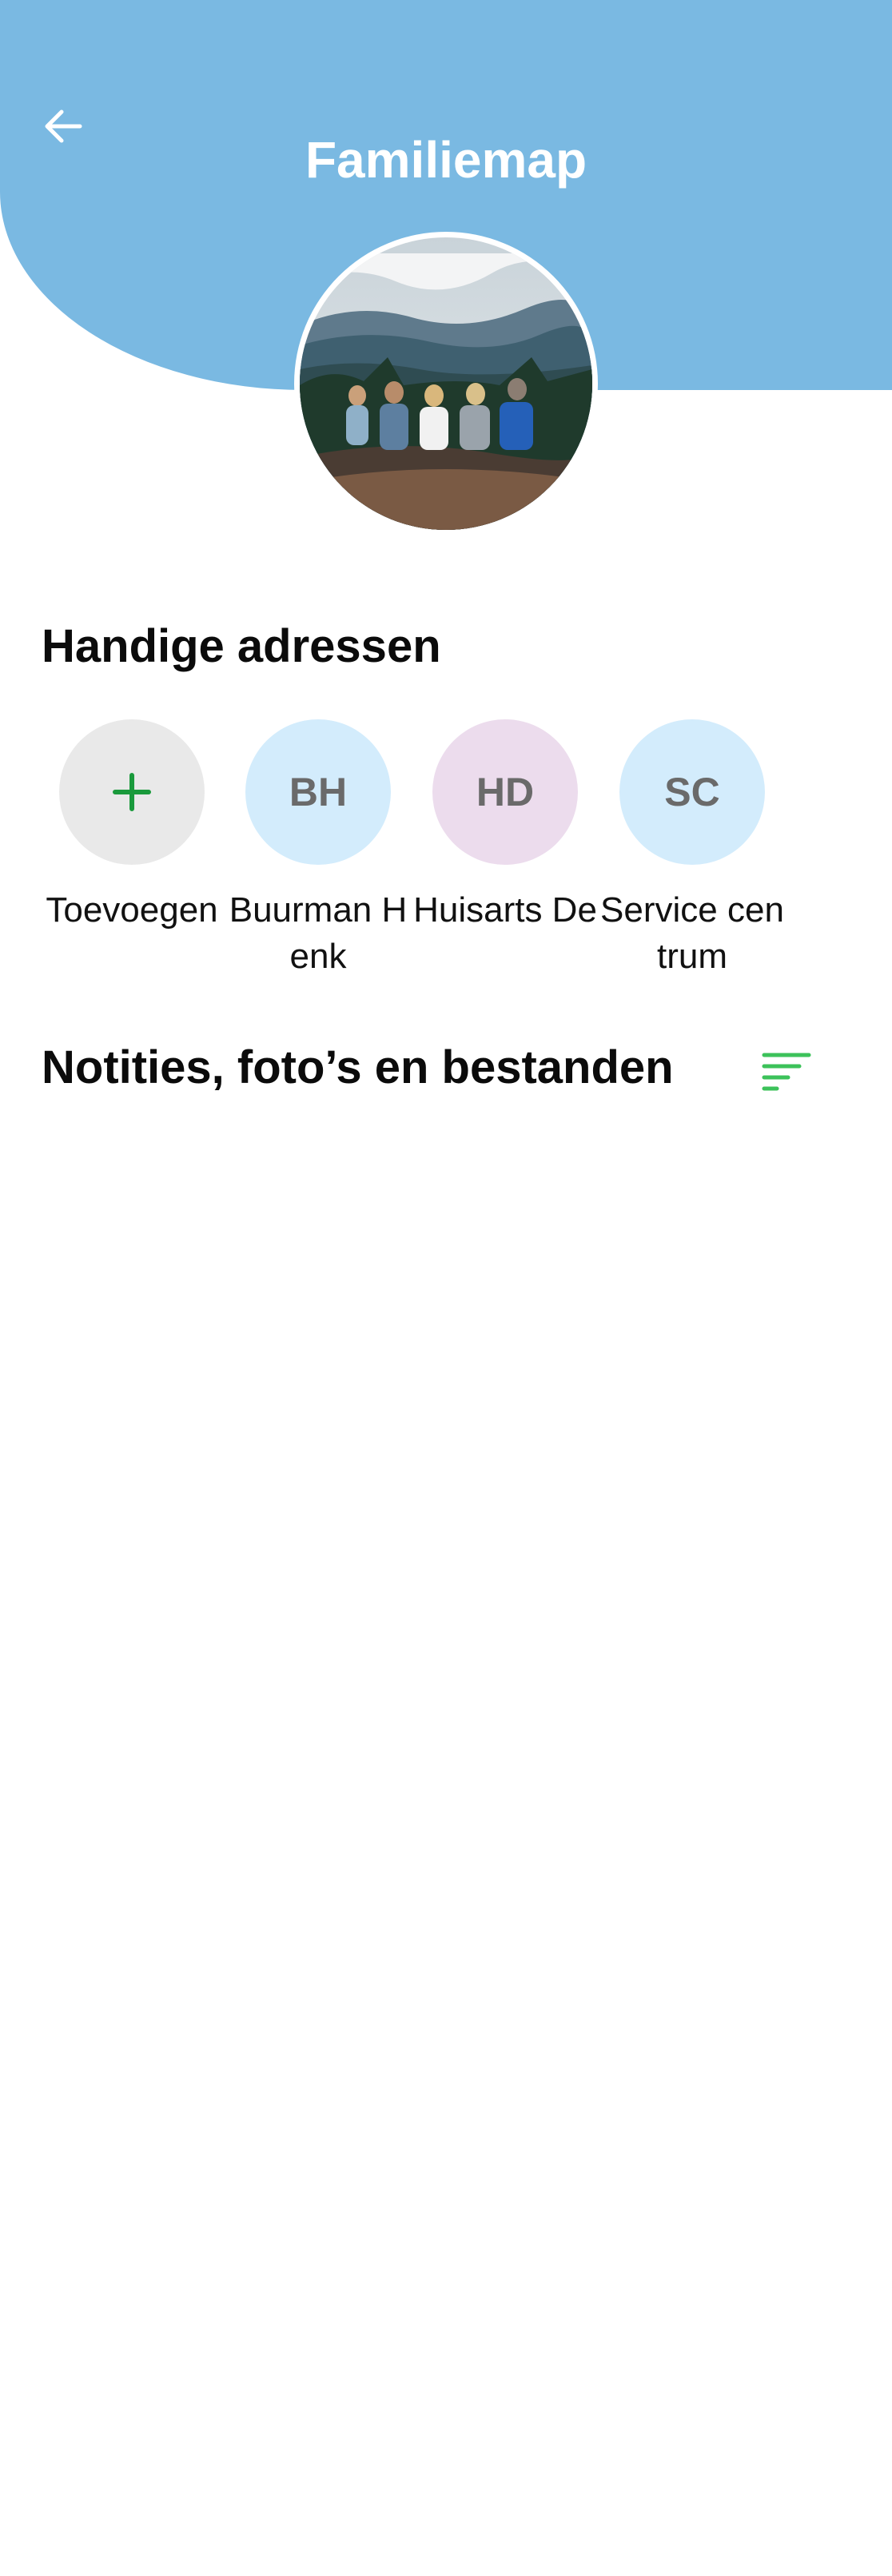 This screenshot has width=892, height=2576. What do you see at coordinates (692, 792) in the screenshot?
I see `contact-initials-avatar: SC` at bounding box center [692, 792].